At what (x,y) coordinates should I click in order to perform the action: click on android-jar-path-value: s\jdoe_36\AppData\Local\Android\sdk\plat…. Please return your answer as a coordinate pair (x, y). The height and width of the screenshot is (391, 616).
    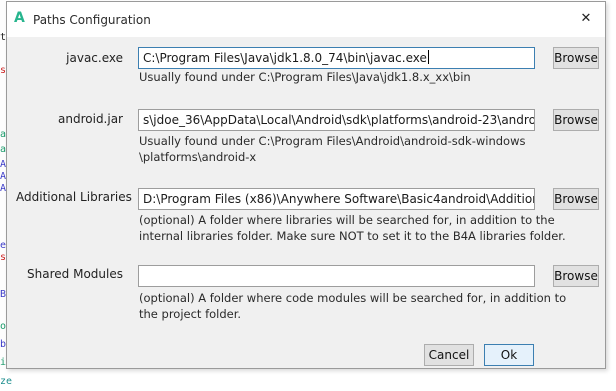
    Looking at the image, I should click on (339, 120).